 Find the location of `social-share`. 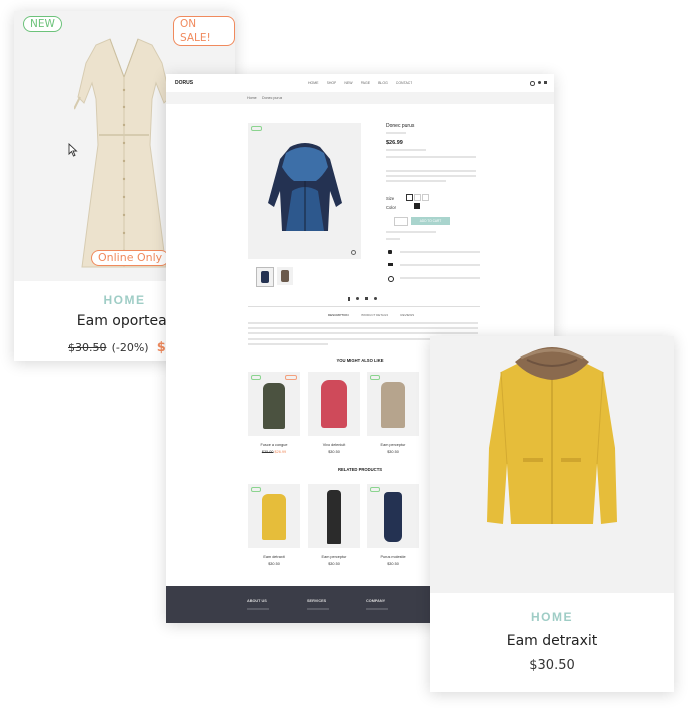

social-share is located at coordinates (362, 299).